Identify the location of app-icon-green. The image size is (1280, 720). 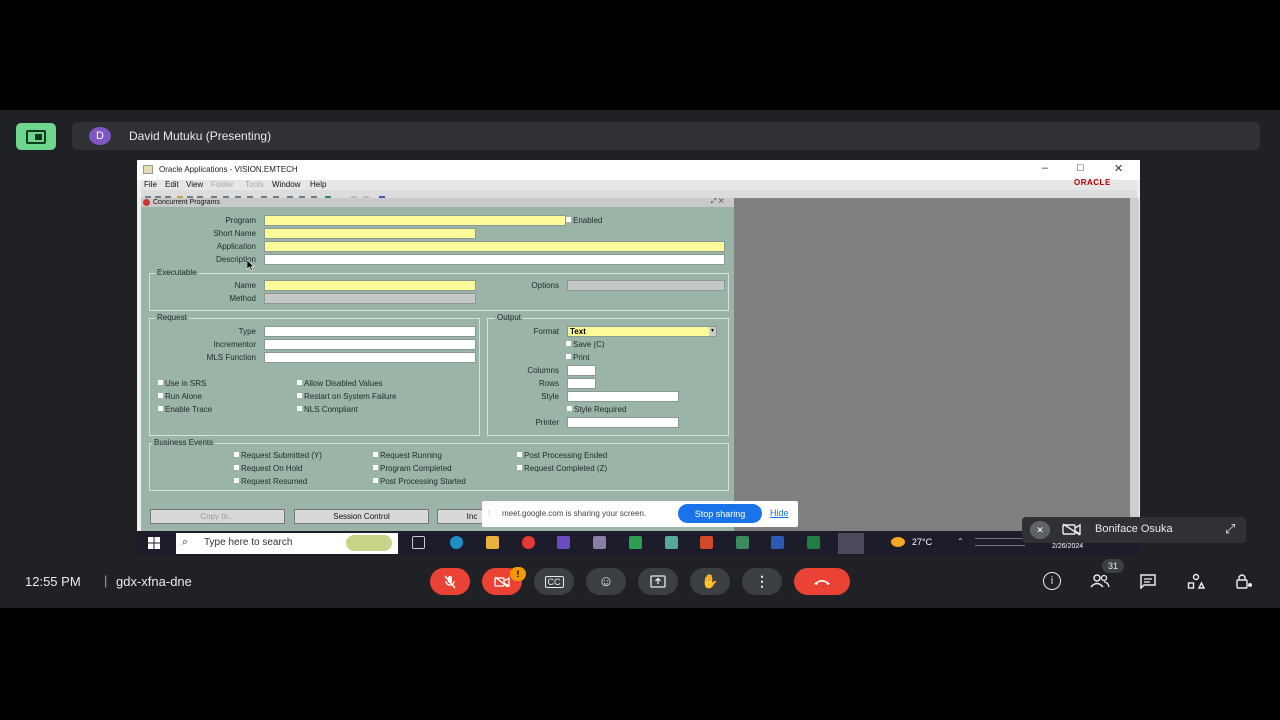
(635, 542).